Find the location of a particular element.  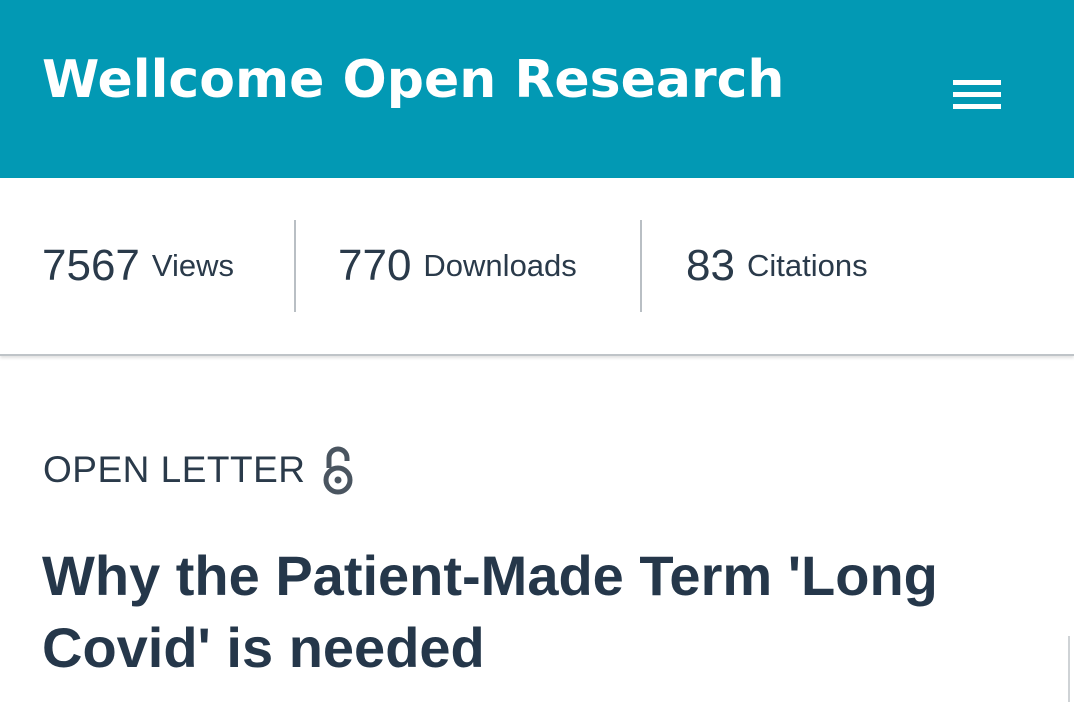

downloads-count: 770 is located at coordinates (375, 265).